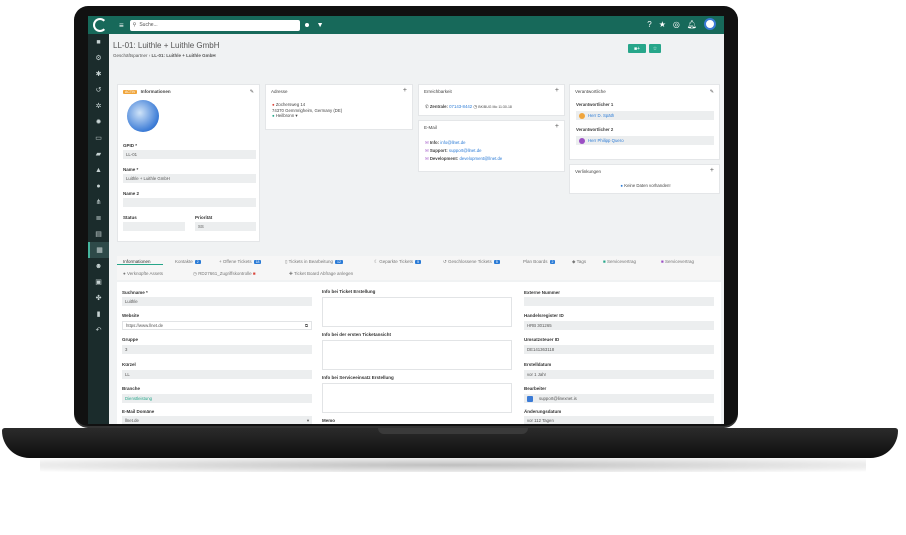 Image resolution: width=906 pixels, height=535 pixels. I want to click on sidebar-gear-icon: ✲, so click(98, 106).